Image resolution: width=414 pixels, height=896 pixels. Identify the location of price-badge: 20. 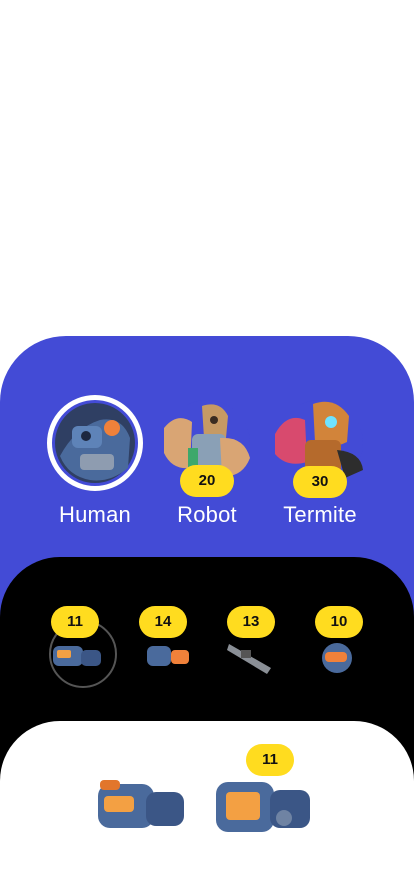
(207, 481).